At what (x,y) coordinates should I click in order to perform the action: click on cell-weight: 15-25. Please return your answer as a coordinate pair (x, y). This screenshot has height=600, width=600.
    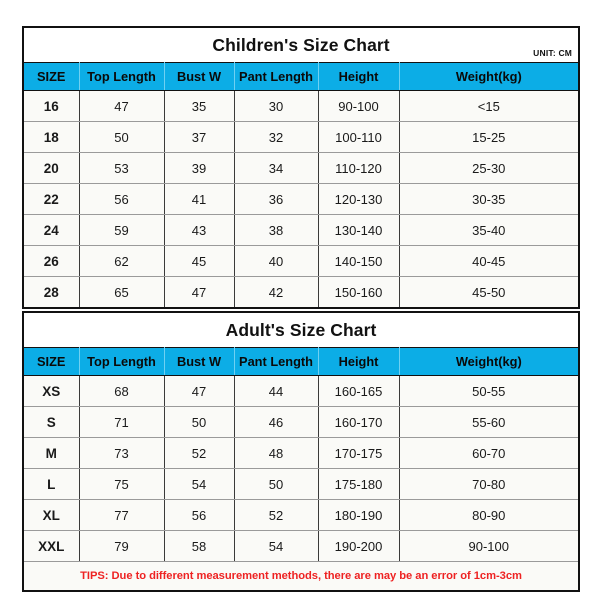
    Looking at the image, I should click on (489, 137).